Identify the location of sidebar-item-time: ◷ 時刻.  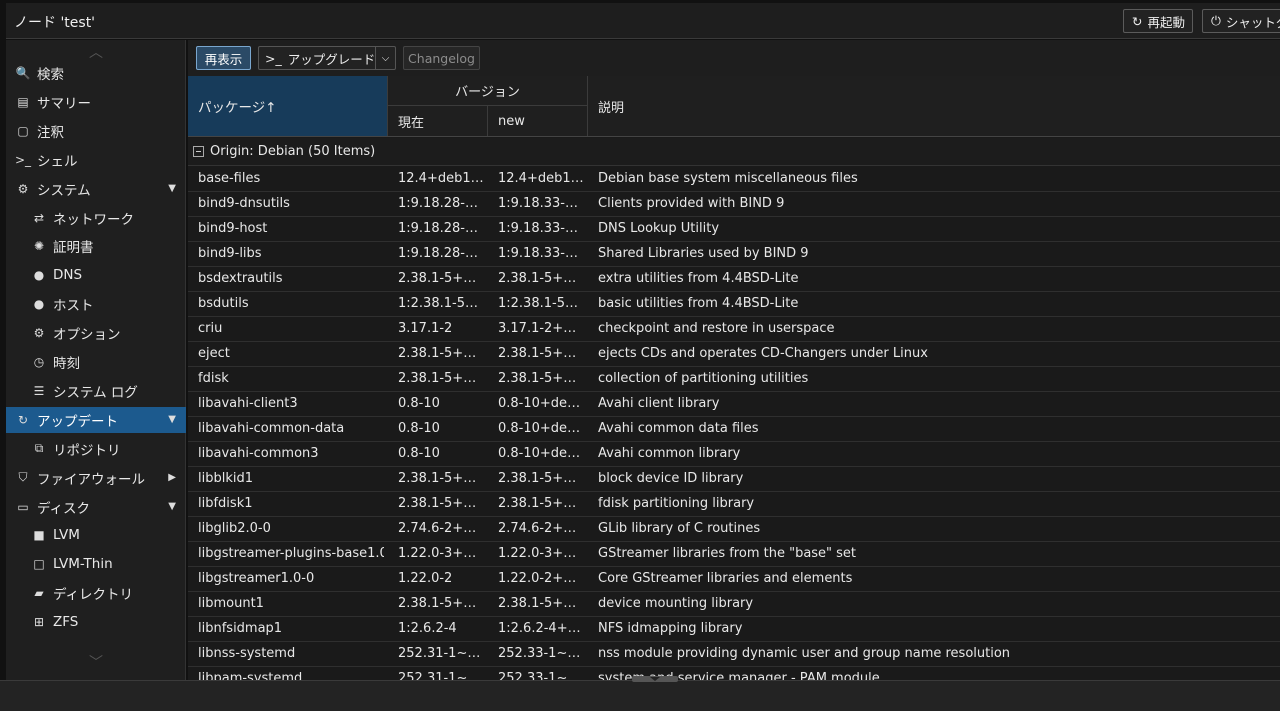
(96, 362).